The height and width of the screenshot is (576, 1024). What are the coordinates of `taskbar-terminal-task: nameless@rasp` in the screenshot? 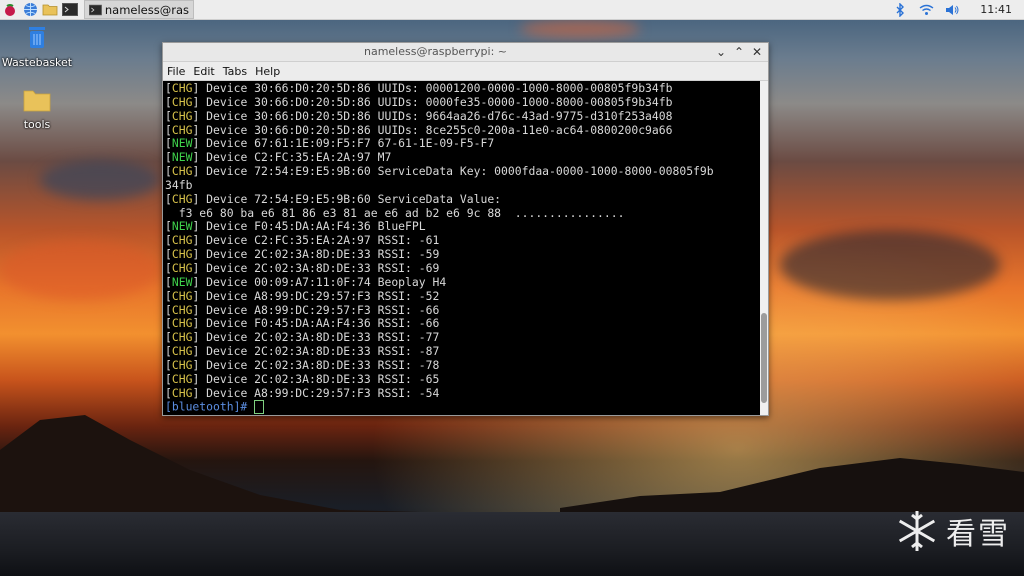 It's located at (139, 9).